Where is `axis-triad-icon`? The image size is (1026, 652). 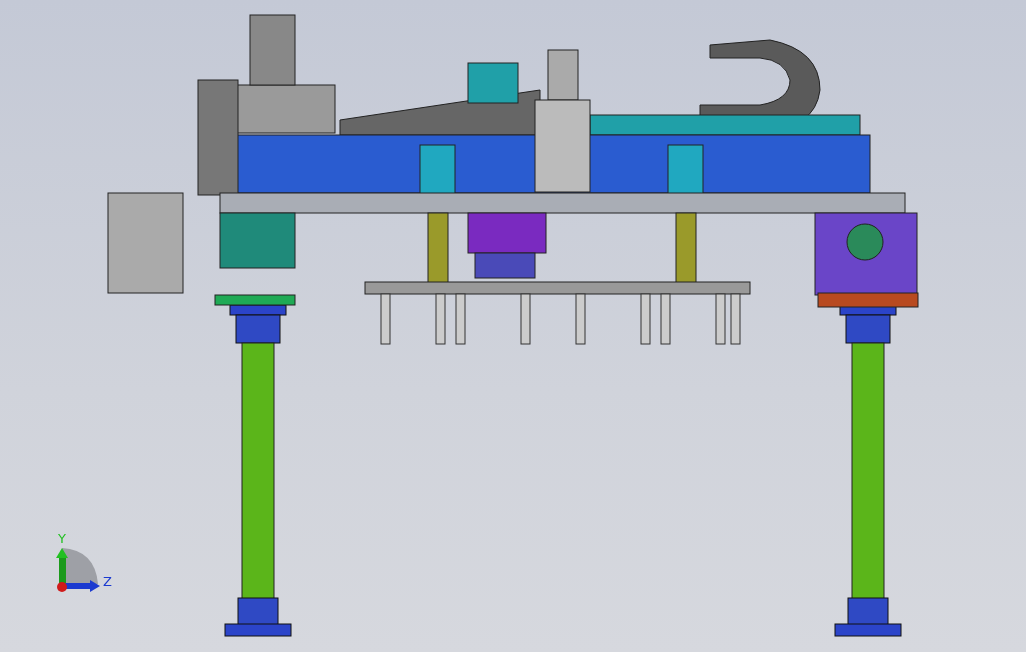 axis-triad-icon is located at coordinates (78, 570).